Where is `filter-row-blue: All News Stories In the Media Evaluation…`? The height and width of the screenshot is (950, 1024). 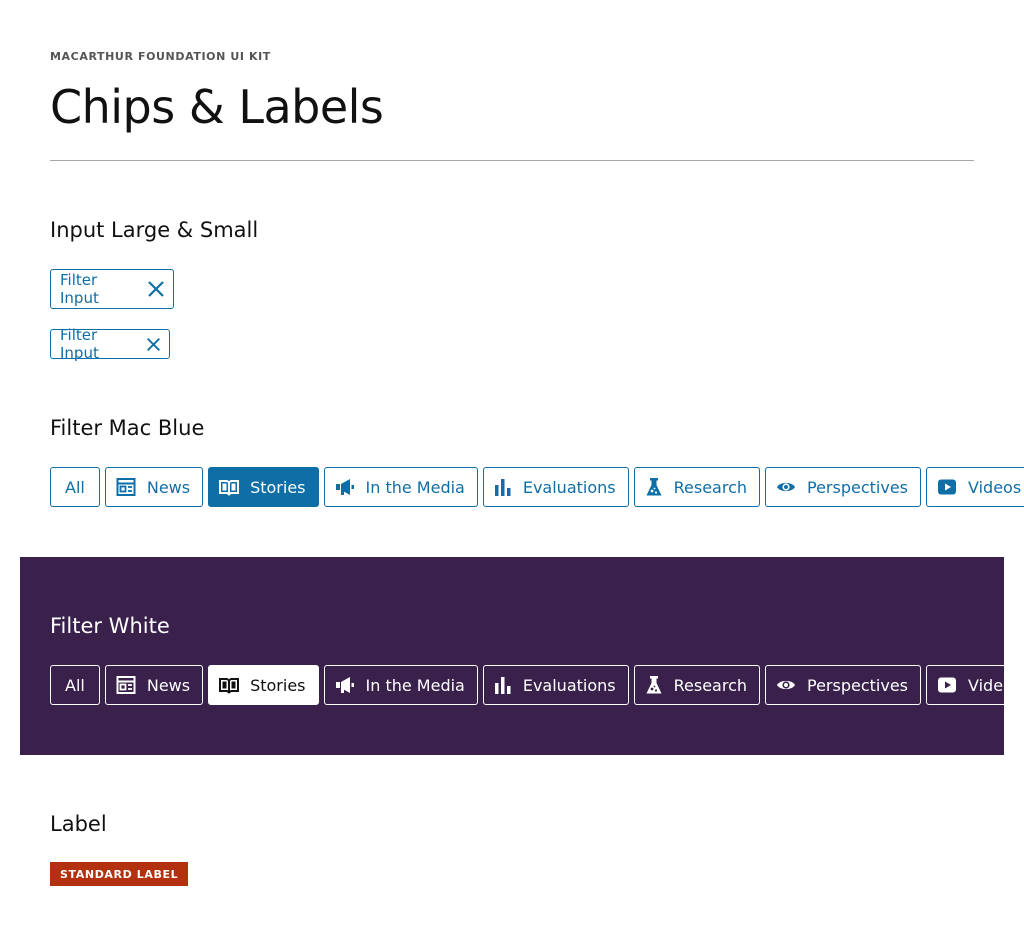 filter-row-blue: All News Stories In the Media Evaluation… is located at coordinates (537, 487).